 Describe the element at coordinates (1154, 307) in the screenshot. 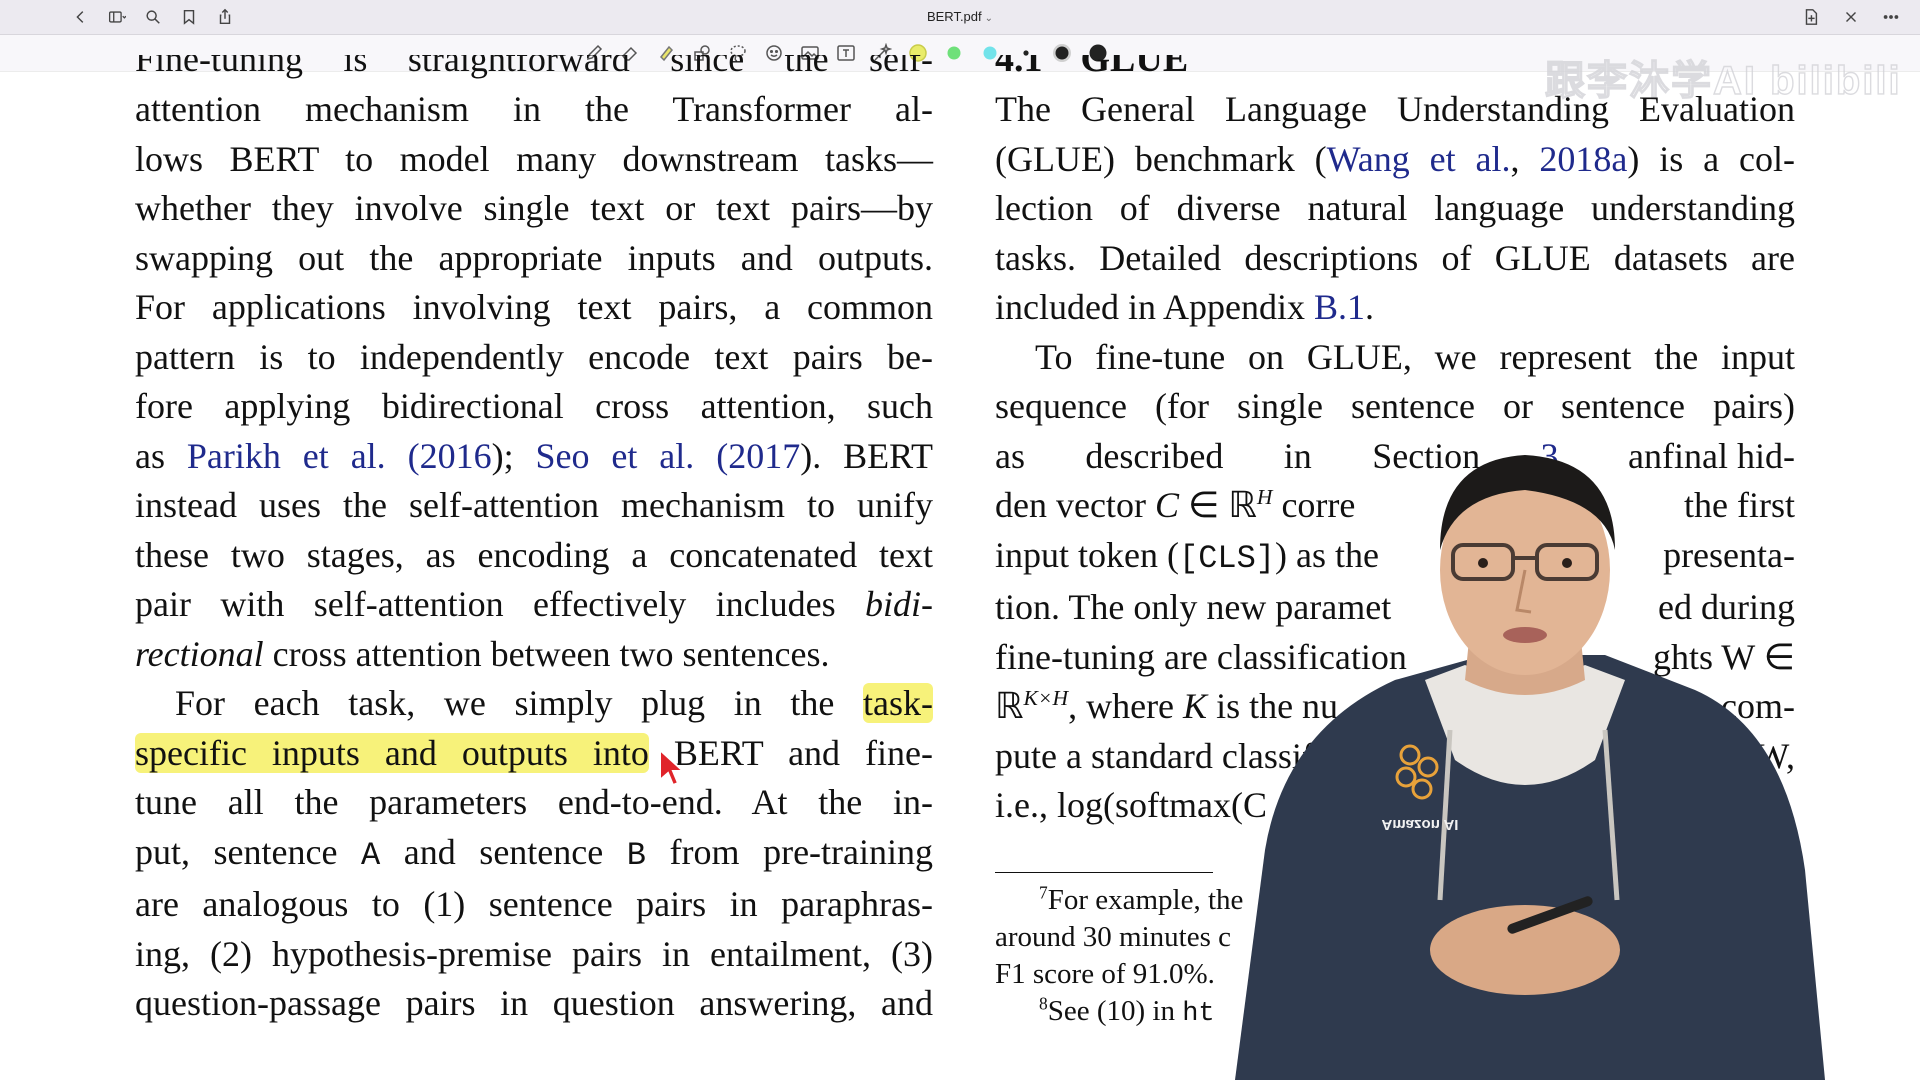

I see `text-fragment: included in Appendix` at that location.